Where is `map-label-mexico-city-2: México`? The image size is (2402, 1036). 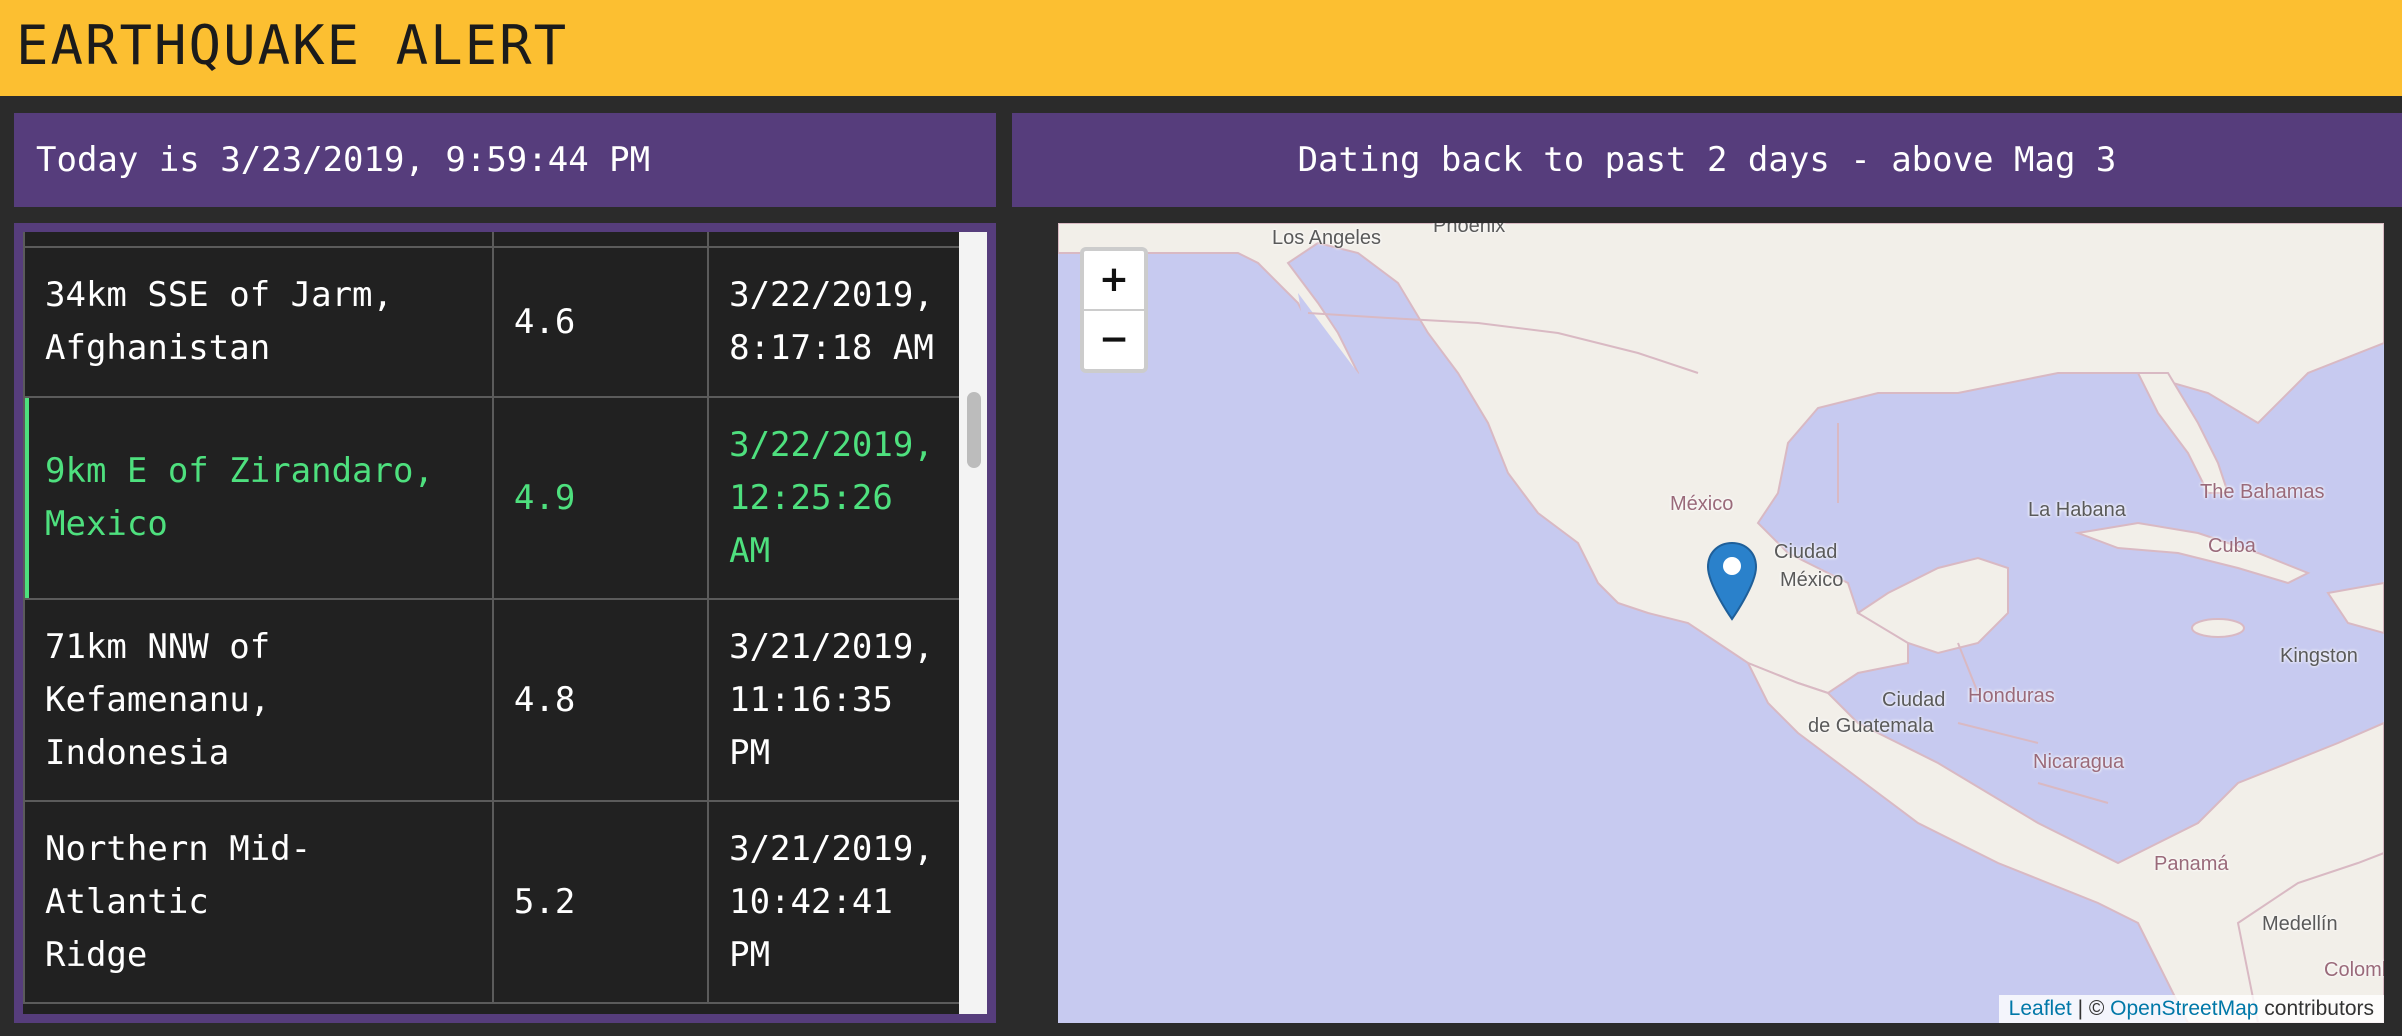
map-label-mexico-city-2: México is located at coordinates (1812, 580).